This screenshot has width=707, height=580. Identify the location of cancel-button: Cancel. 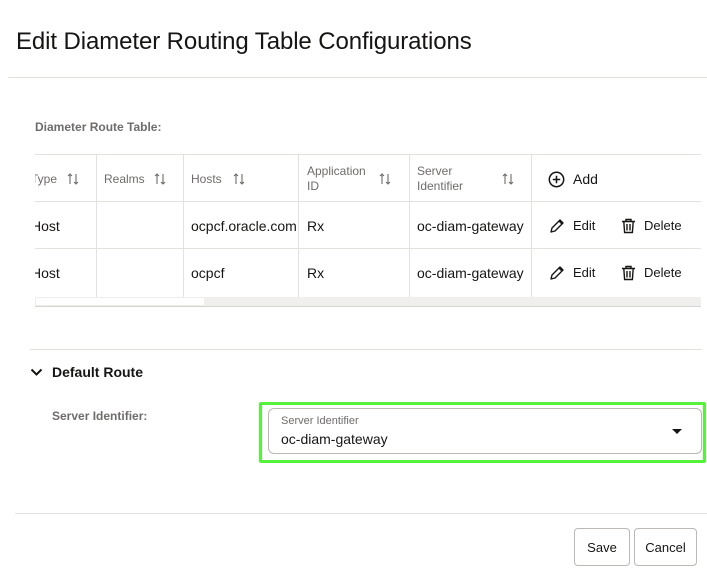
(665, 547).